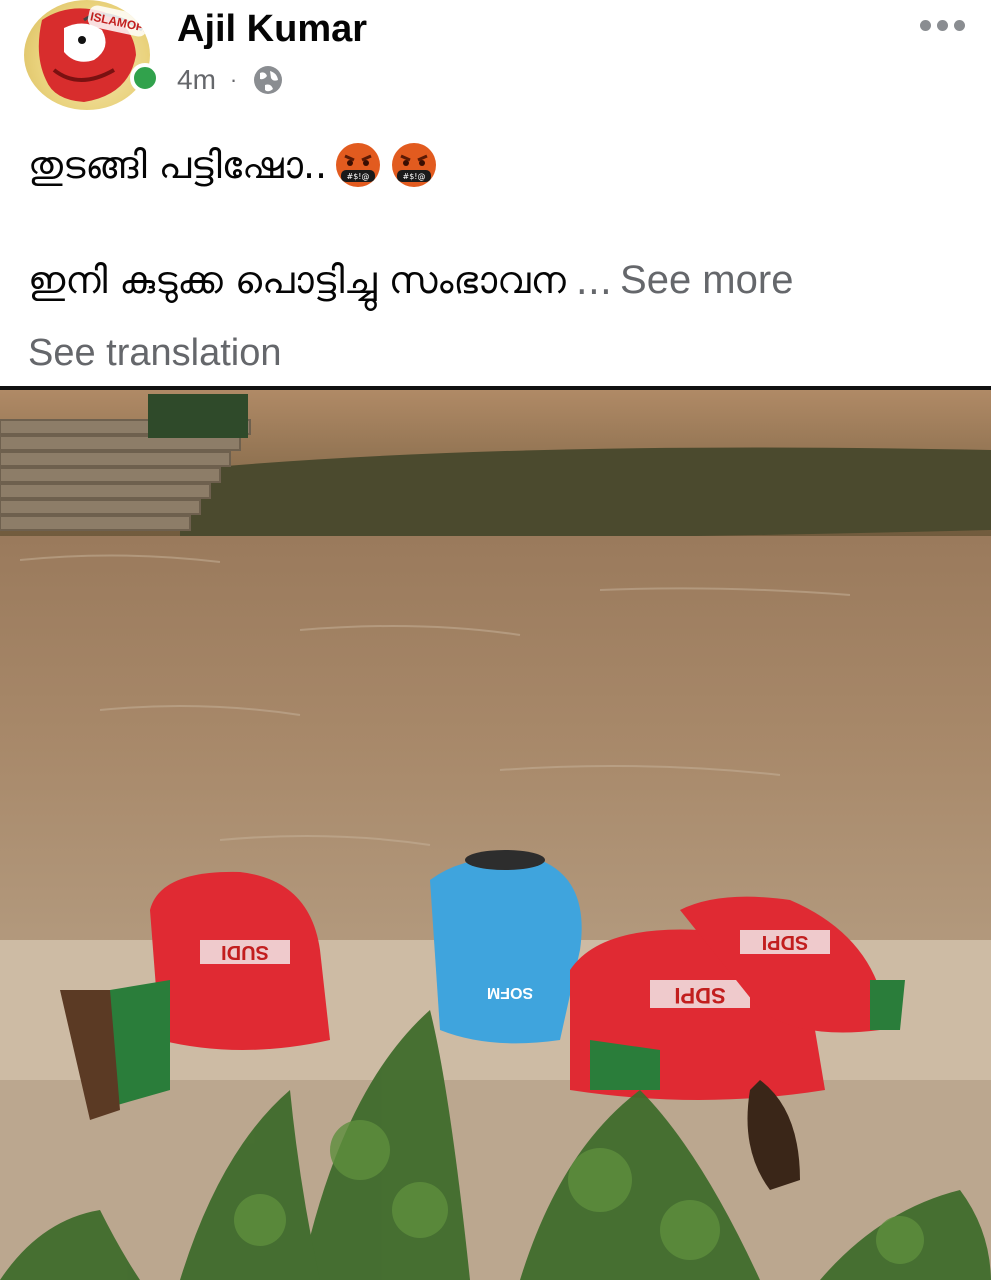 The image size is (991, 1280). I want to click on post-text-line2-content: ഇനി കുടുക്ക പൊട്ടിച്ചു സംഭാവന, so click(297, 280).